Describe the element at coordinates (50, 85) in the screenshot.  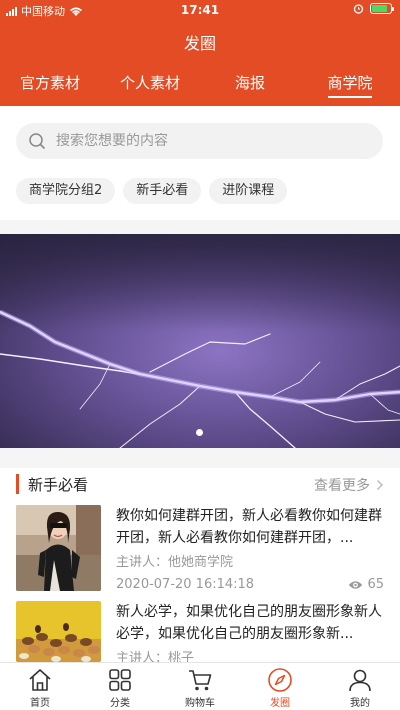
I see `tab-official: 官方素材` at that location.